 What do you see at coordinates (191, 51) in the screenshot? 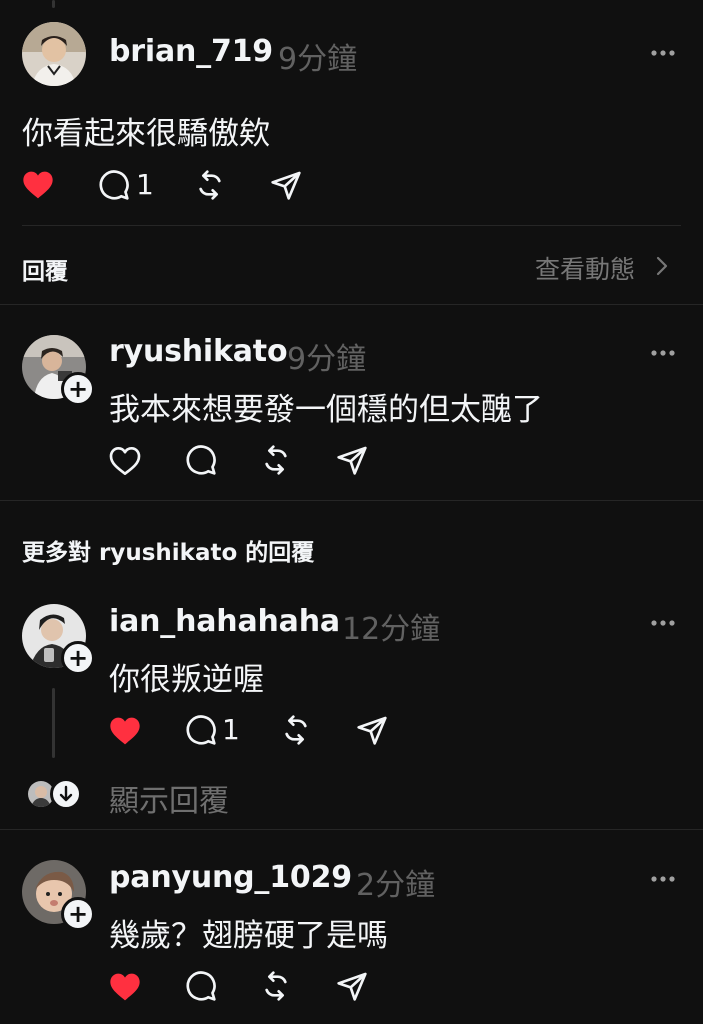
I see `username: brian_719` at bounding box center [191, 51].